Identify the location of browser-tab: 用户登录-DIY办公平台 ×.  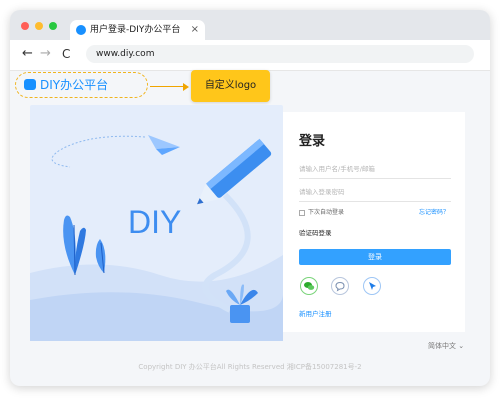
(137, 30).